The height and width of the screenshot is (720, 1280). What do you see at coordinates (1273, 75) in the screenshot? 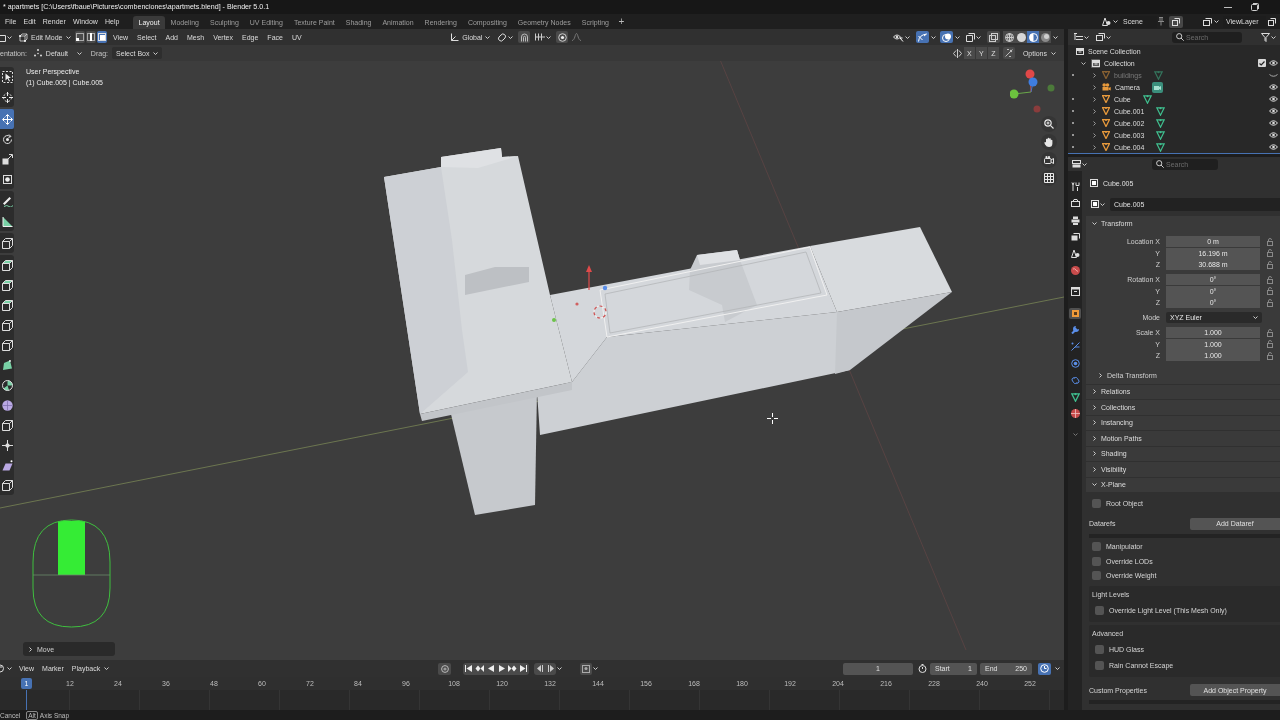
I see `closed-eye-icon` at bounding box center [1273, 75].